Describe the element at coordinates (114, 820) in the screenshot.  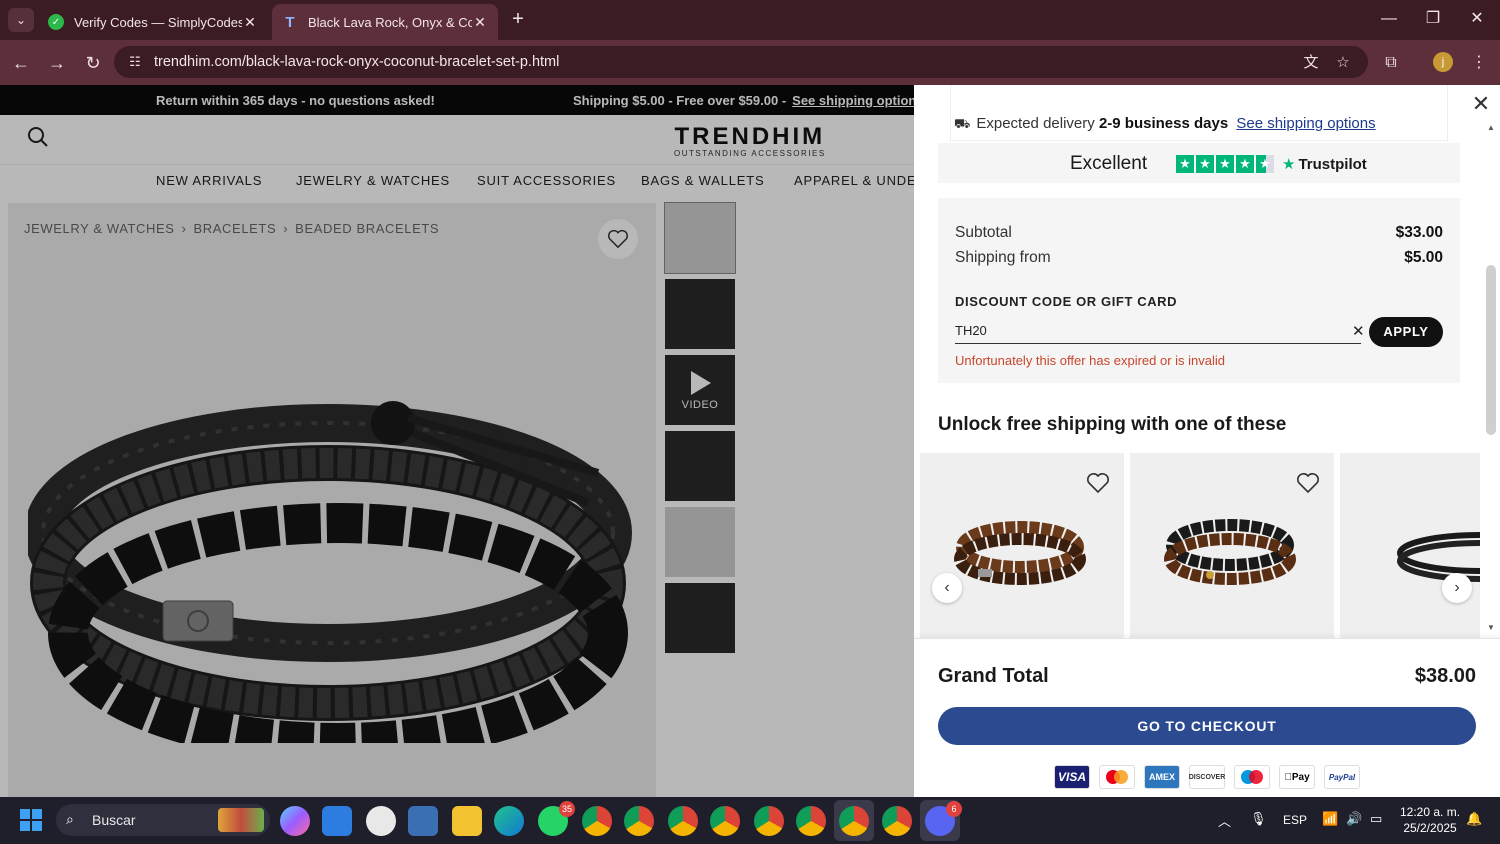
I see `taskbar-search-placeholder: Buscar` at that location.